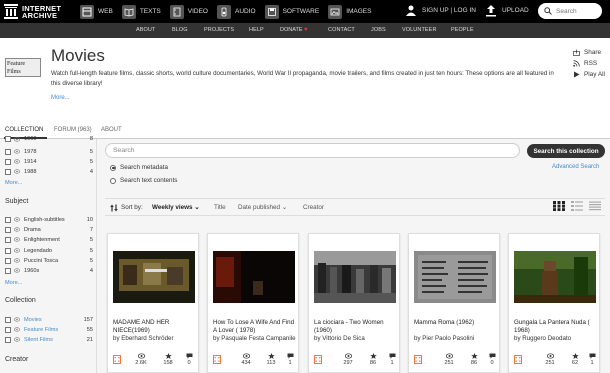  Describe the element at coordinates (155, 327) in the screenshot. I see `item-title: MADAME AND HER NIECE(1969)` at that location.